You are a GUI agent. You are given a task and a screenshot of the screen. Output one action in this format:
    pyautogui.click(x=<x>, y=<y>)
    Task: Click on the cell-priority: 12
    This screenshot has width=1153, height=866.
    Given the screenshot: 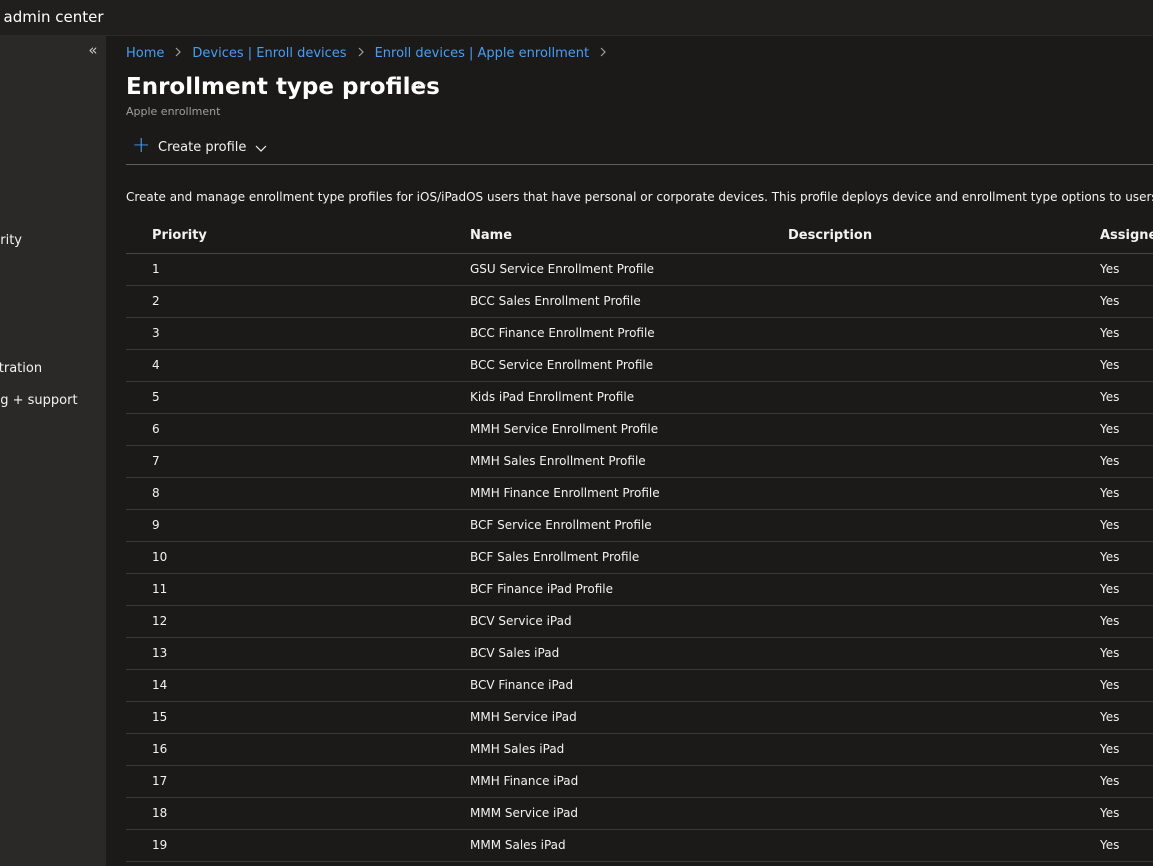 What is the action you would take?
    pyautogui.click(x=160, y=621)
    